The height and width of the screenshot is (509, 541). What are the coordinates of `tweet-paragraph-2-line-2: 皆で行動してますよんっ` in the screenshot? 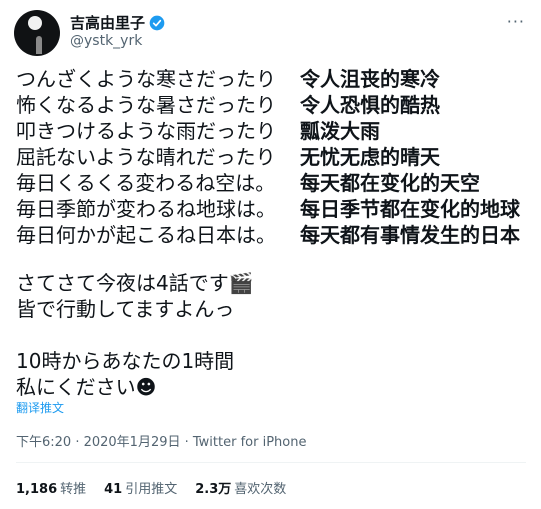 It's located at (125, 309).